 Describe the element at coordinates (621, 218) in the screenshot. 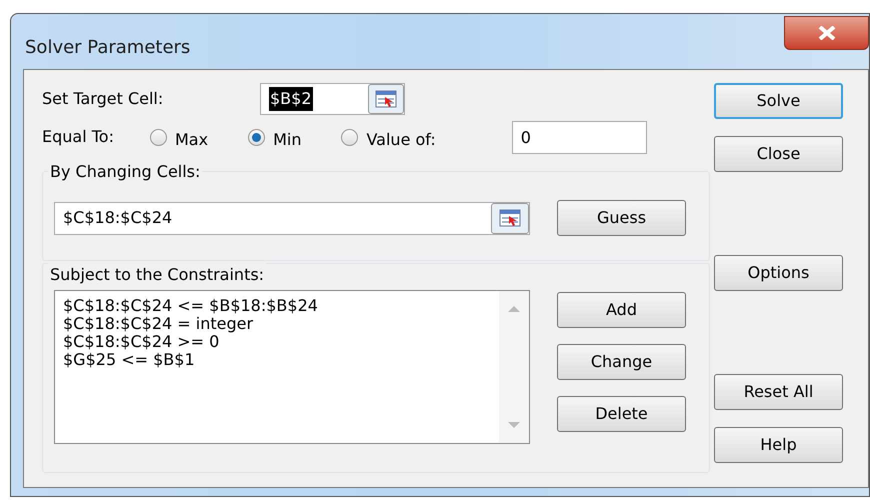

I see `guess-button: Guess` at that location.